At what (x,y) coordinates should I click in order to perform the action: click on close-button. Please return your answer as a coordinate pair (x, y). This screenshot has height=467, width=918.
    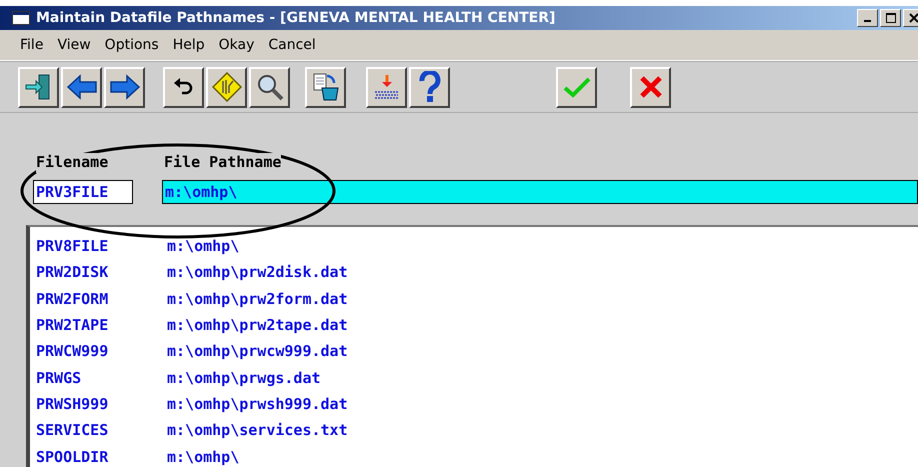
    Looking at the image, I should click on (910, 18).